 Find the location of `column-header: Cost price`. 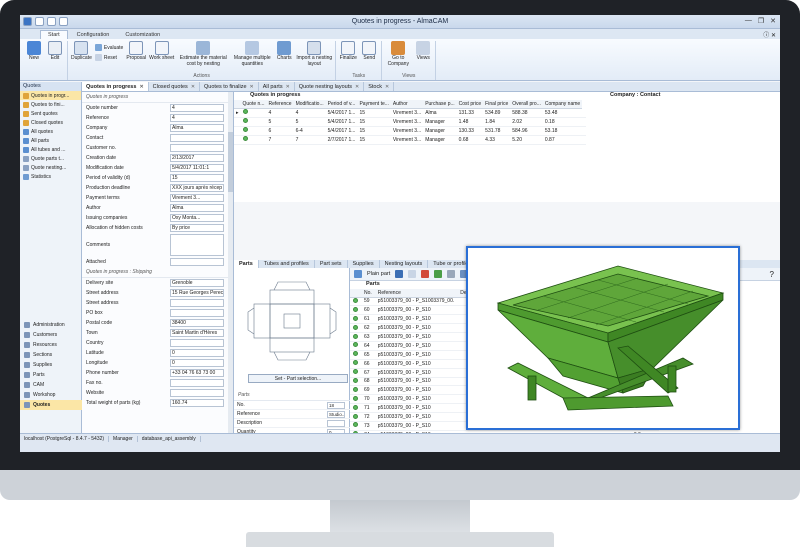

column-header: Cost price is located at coordinates (470, 104).